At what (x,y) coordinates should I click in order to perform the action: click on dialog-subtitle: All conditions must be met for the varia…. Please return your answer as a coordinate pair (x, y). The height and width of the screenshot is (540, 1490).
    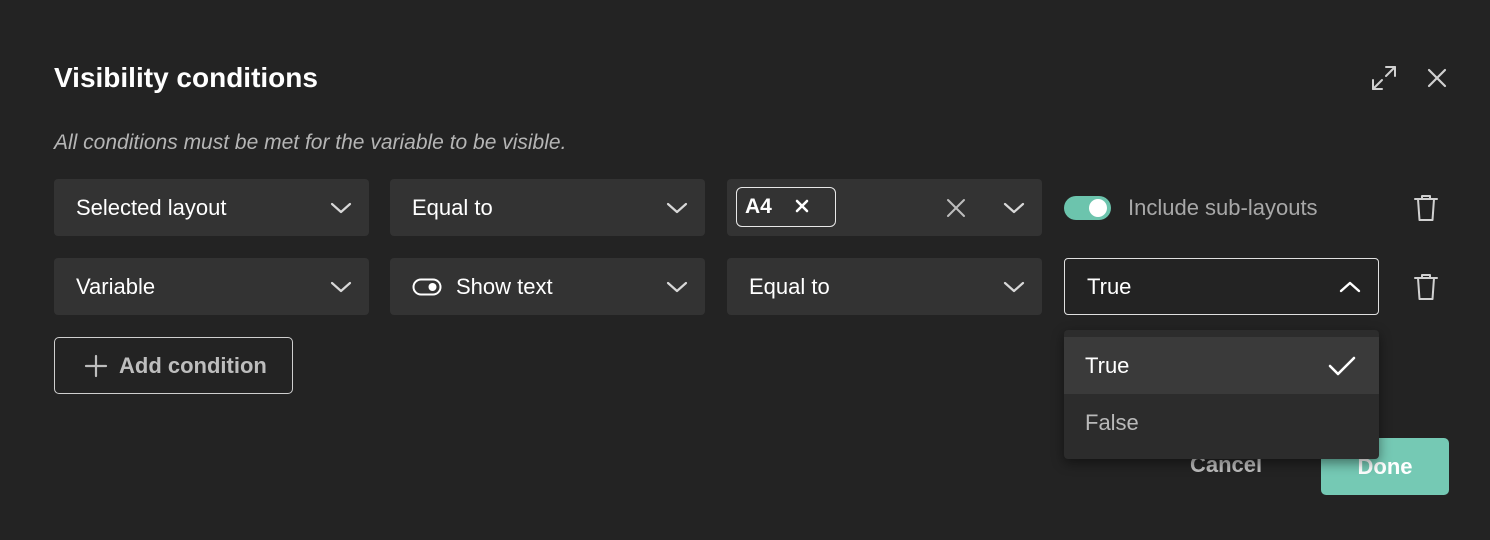
    Looking at the image, I should click on (310, 142).